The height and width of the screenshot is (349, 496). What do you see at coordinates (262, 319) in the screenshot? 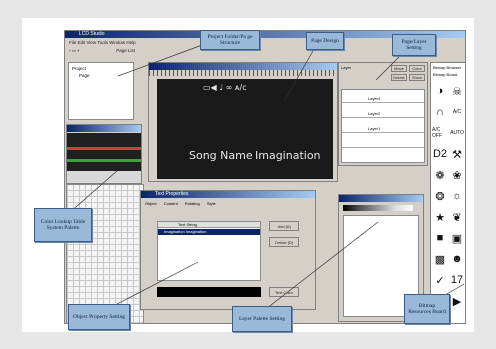
I see `callout-layer-palette: Layer Palette Setting` at bounding box center [262, 319].